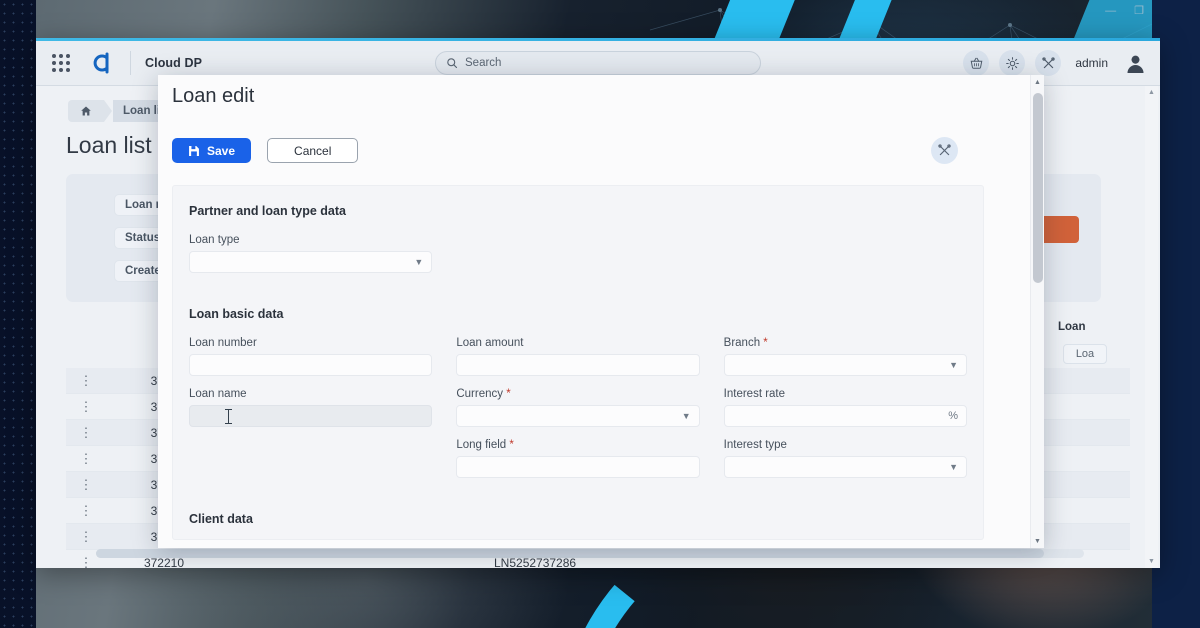 The width and height of the screenshot is (1200, 628). I want to click on app-name: Cloud DP, so click(174, 63).